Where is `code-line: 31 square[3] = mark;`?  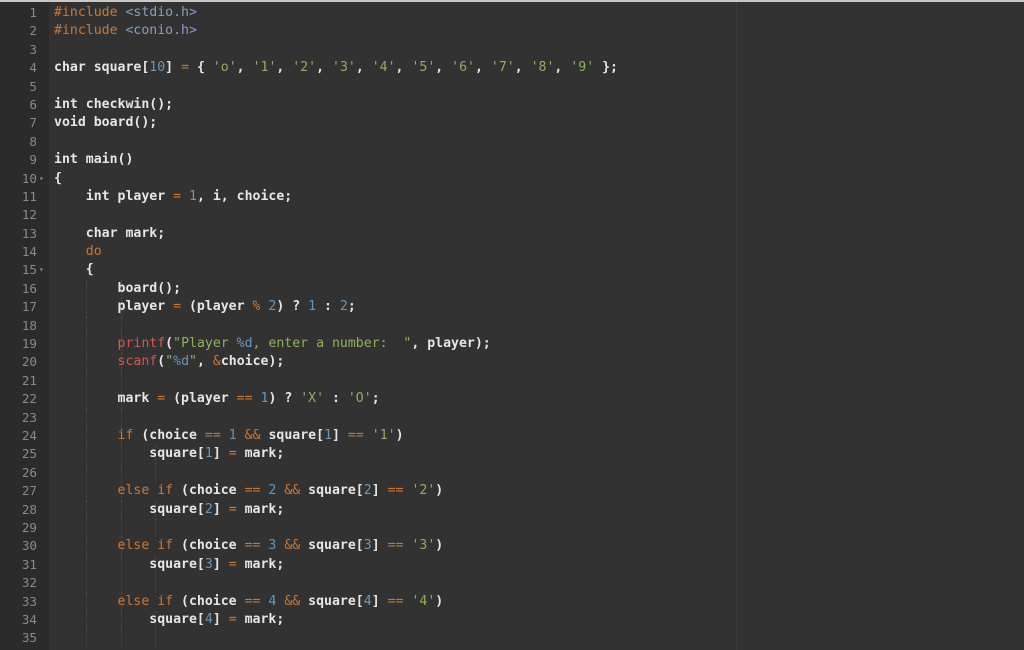 code-line: 31 square[3] = mark; is located at coordinates (512, 565).